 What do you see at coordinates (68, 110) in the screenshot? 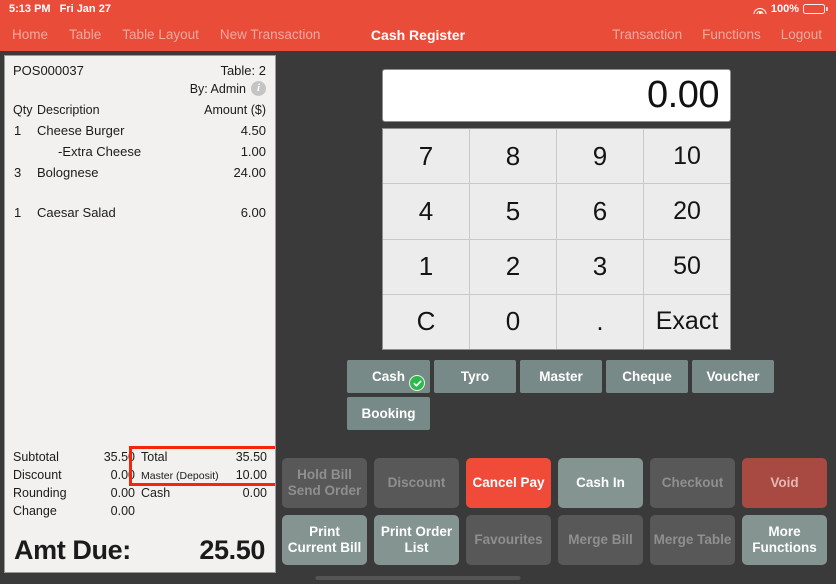
I see `column-header-description: Description` at bounding box center [68, 110].